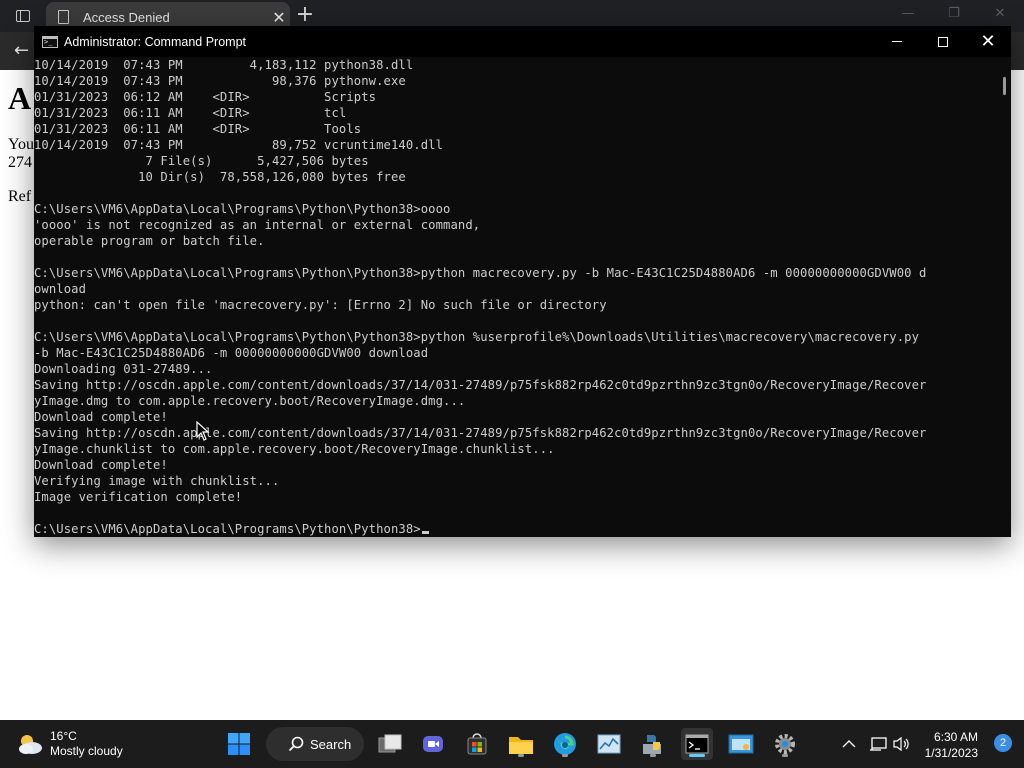 The width and height of the screenshot is (1024, 768). What do you see at coordinates (425, 532) in the screenshot?
I see `text-cursor` at bounding box center [425, 532].